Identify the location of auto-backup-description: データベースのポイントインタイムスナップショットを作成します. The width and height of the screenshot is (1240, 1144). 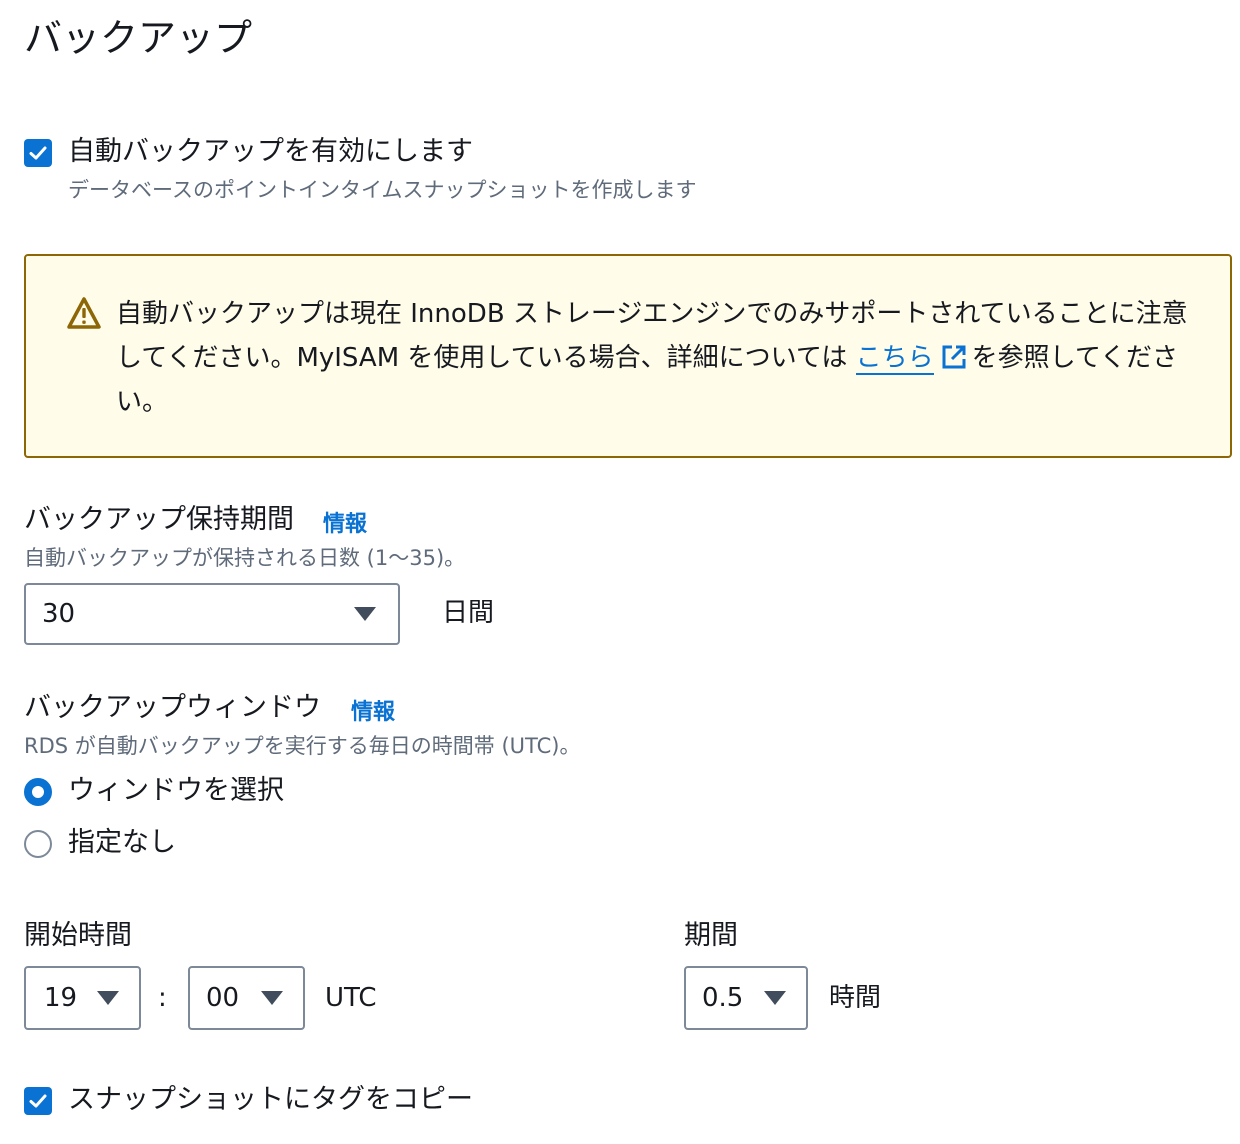
(382, 190).